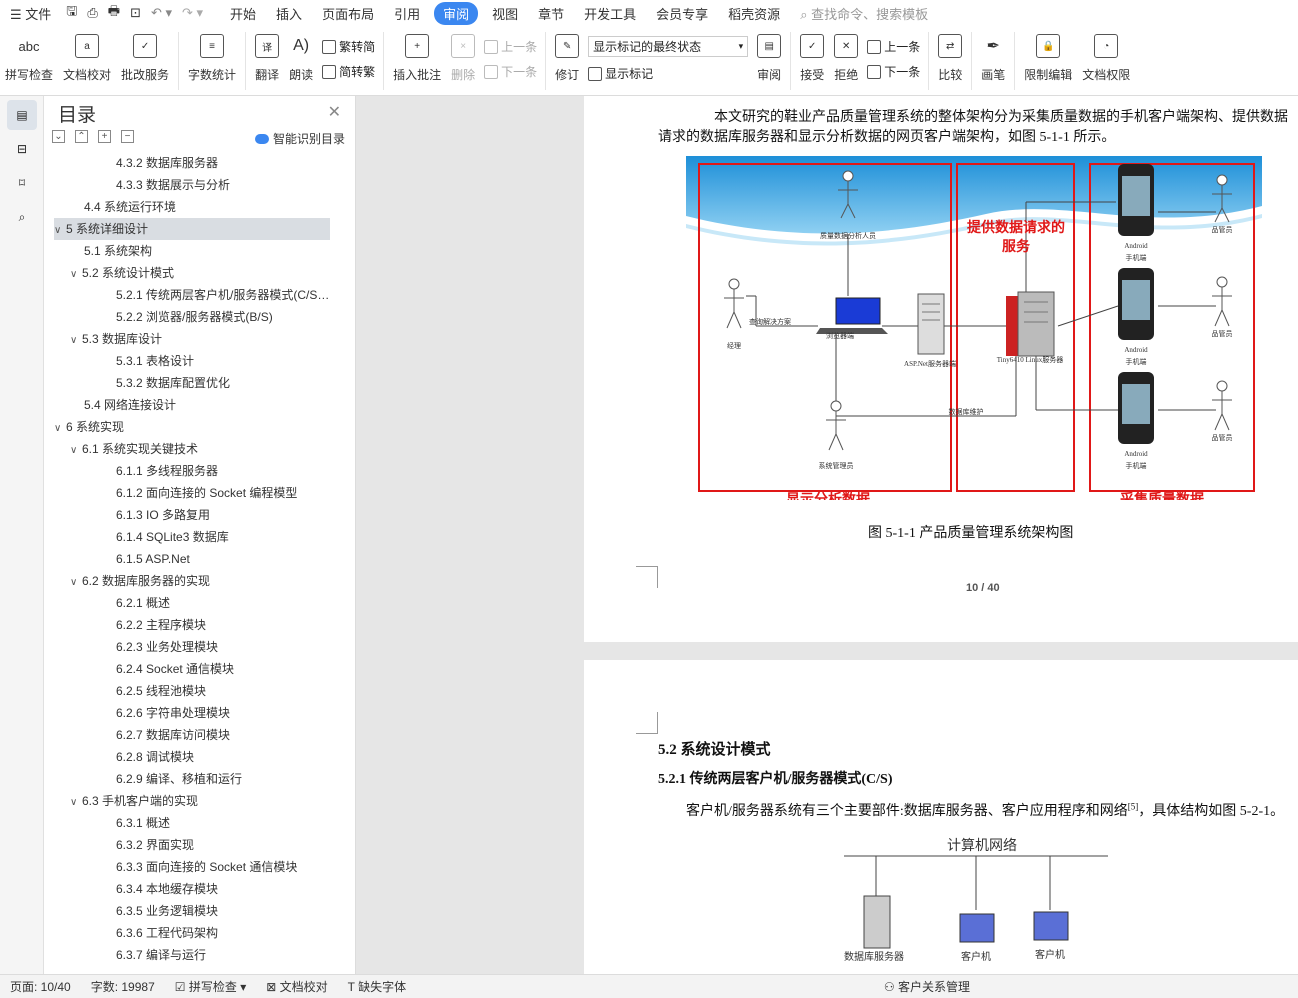 Image resolution: width=1298 pixels, height=998 pixels. I want to click on toc-item: ∨ 6 系统实现, so click(192, 427).